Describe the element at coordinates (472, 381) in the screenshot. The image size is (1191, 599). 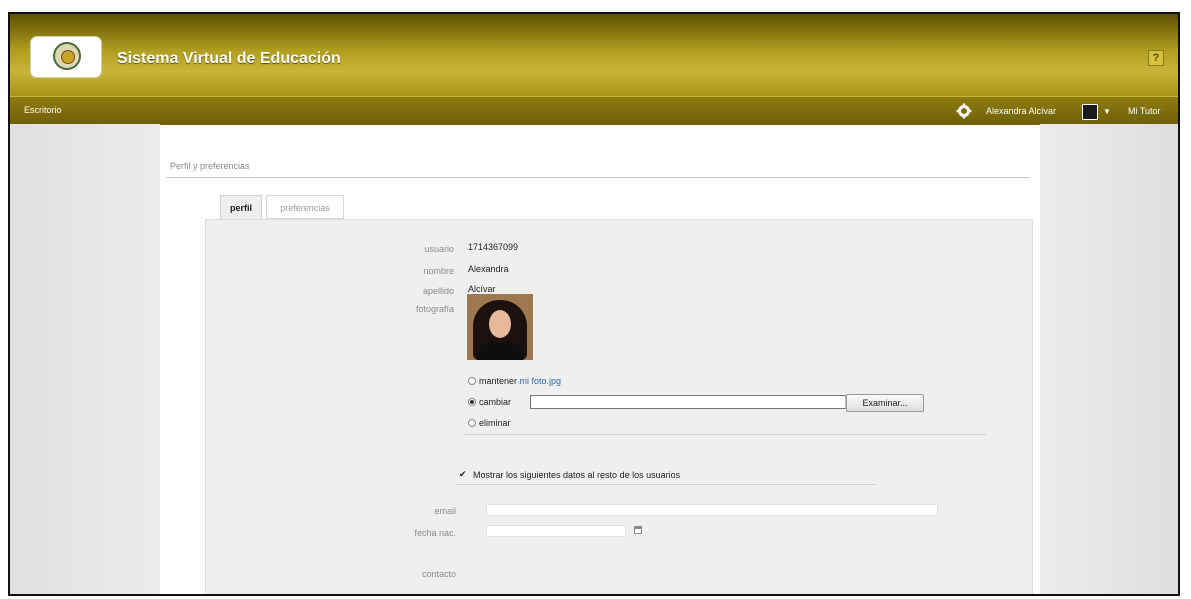
I see `keep-photo-radio` at that location.